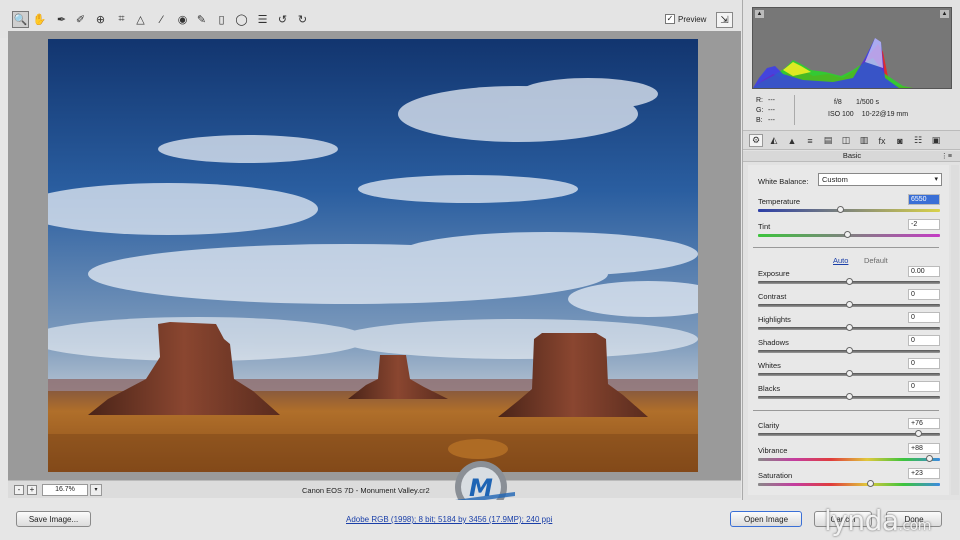 The image size is (960, 540). I want to click on temperature-thumb, so click(840, 209).